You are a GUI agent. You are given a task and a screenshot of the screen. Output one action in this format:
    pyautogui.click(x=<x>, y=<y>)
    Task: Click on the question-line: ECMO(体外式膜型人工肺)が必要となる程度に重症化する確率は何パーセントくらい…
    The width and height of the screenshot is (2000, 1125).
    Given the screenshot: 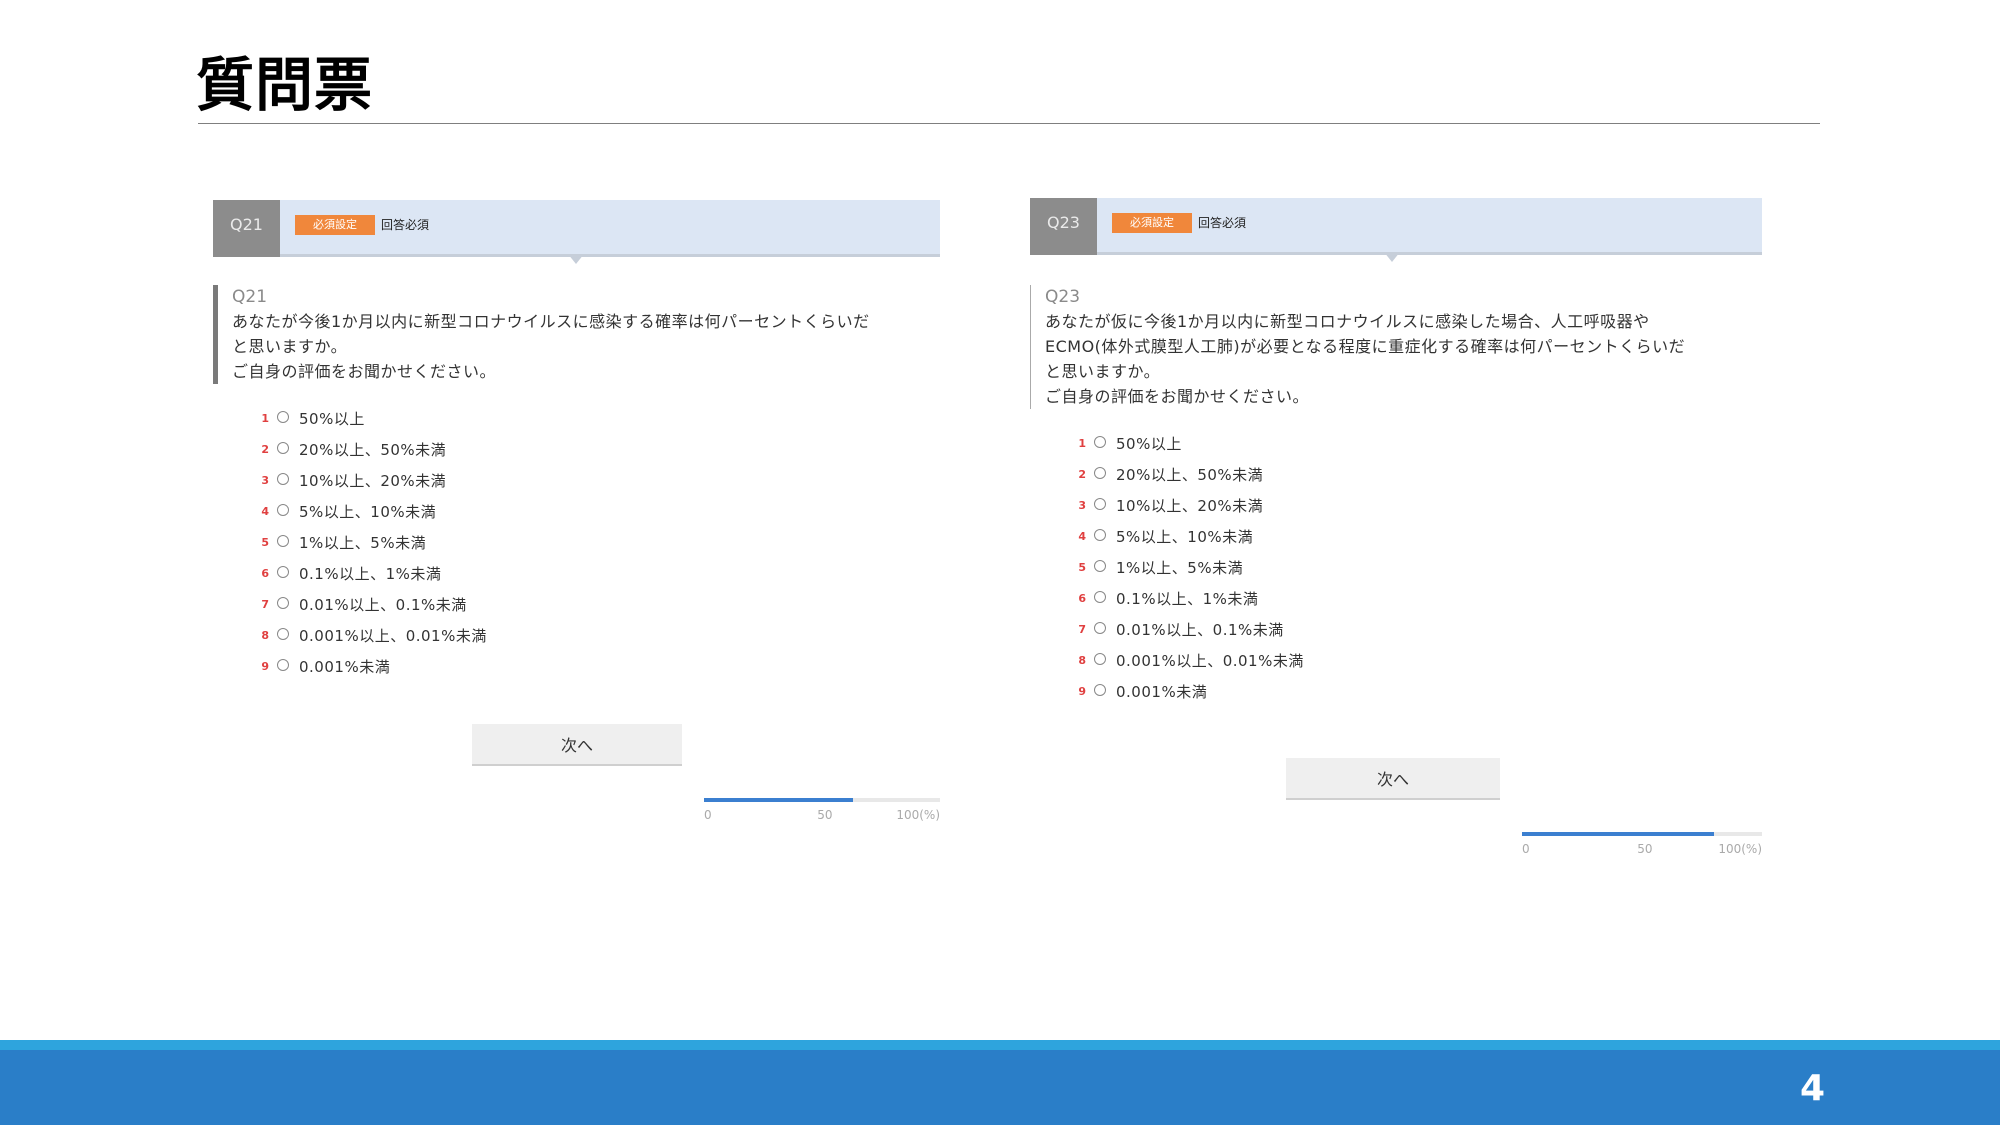 What is the action you would take?
    pyautogui.click(x=1365, y=346)
    